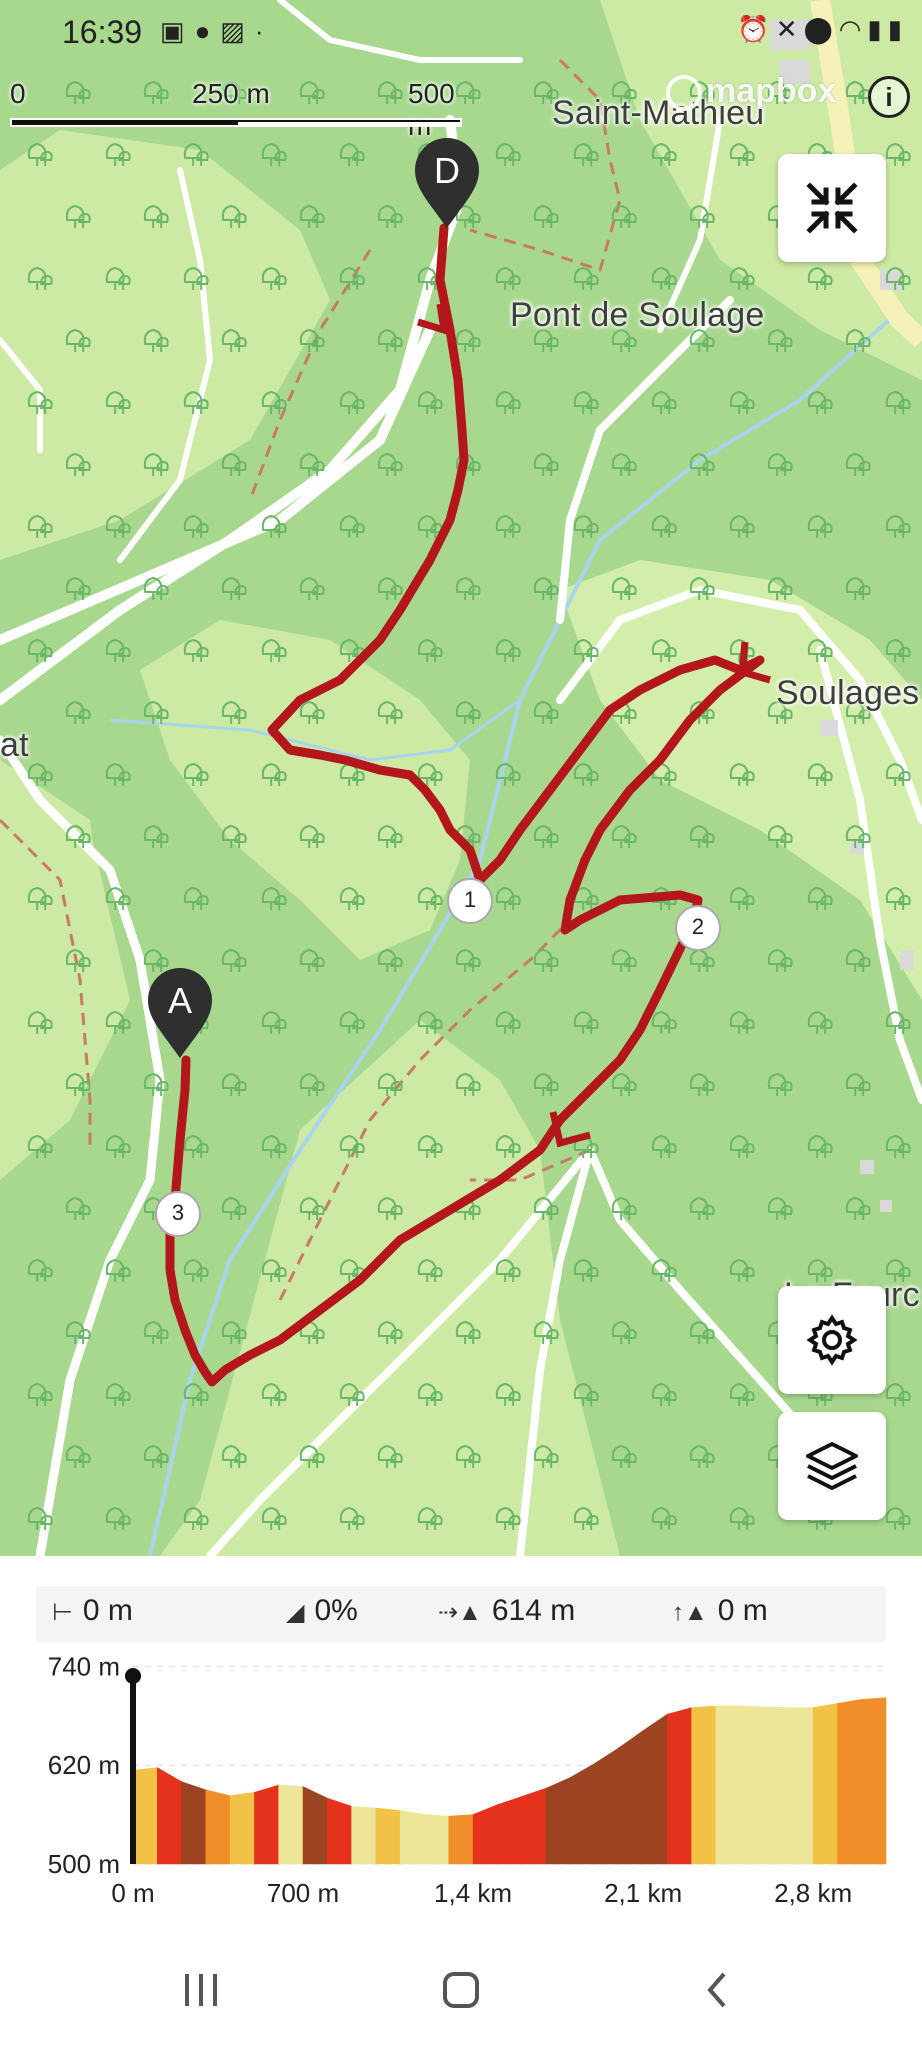 This screenshot has height=2048, width=922. I want to click on home-icon, so click(461, 1990).